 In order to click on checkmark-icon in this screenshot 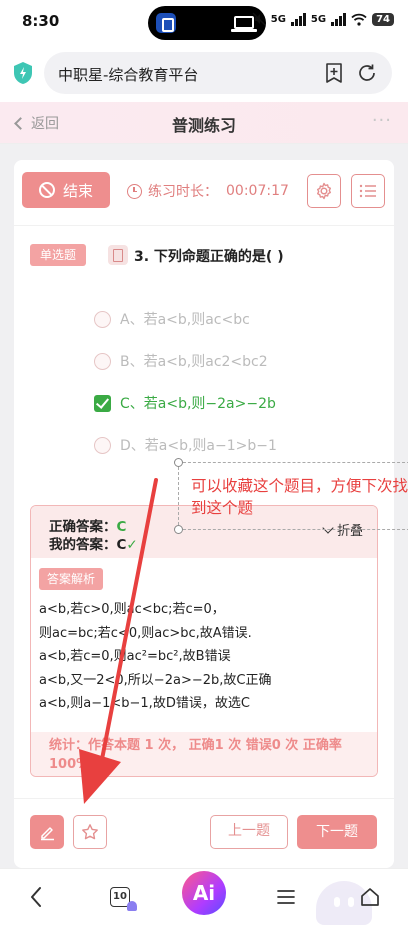, I will do `click(102, 403)`.